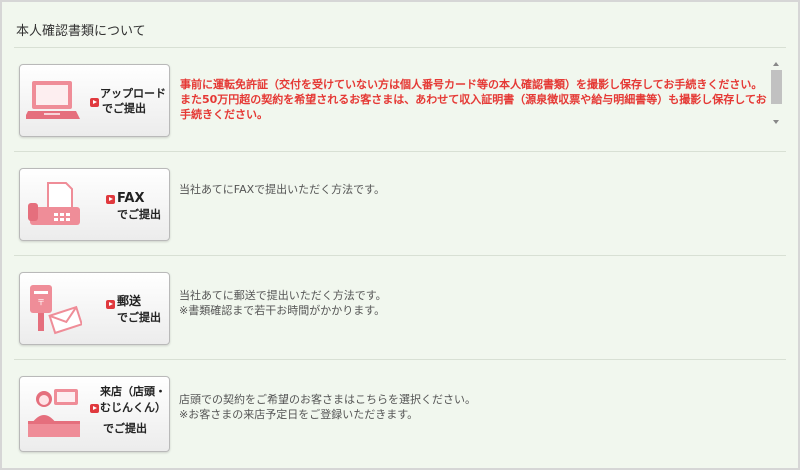  What do you see at coordinates (81, 31) in the screenshot?
I see `section-title: 本人確認書類について` at bounding box center [81, 31].